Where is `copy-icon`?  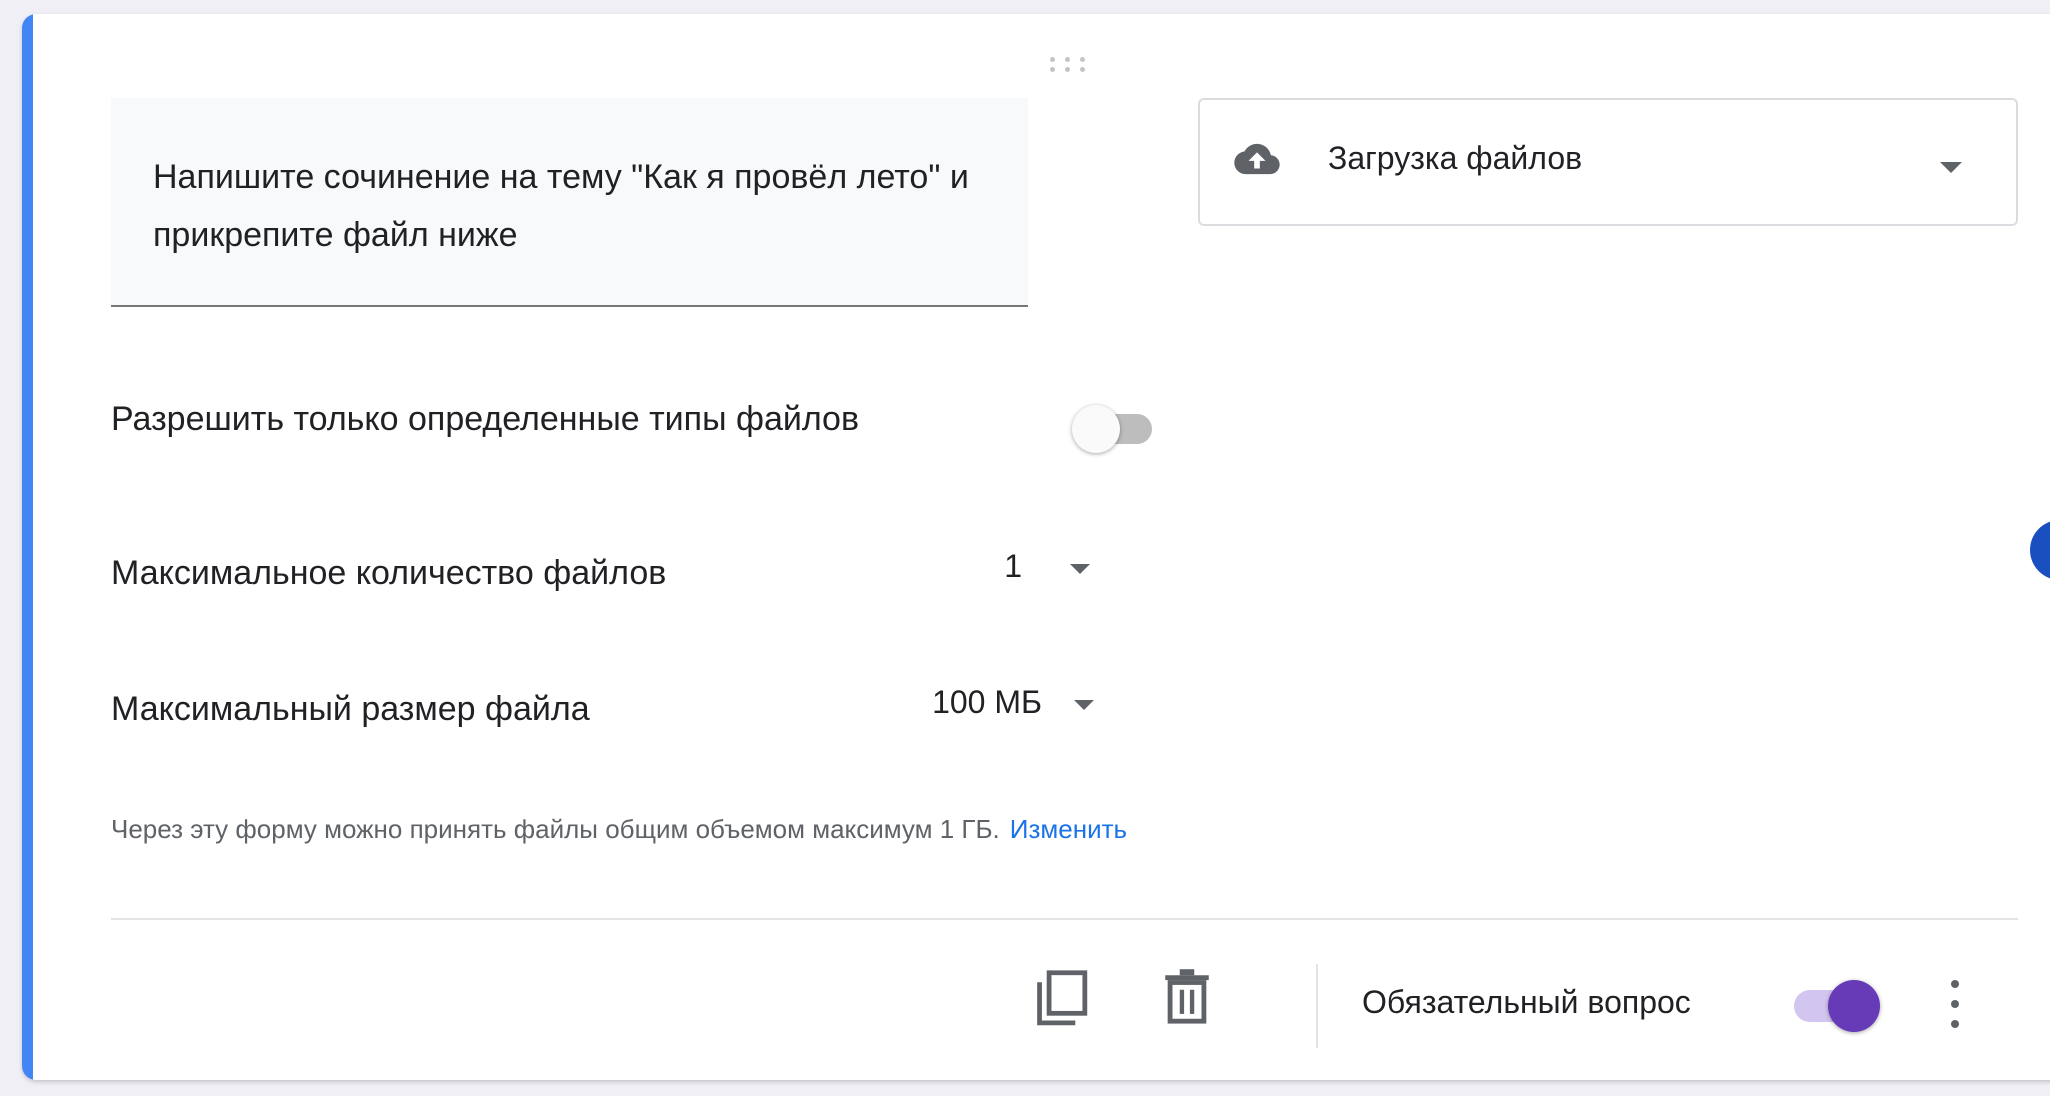
copy-icon is located at coordinates (1061, 999).